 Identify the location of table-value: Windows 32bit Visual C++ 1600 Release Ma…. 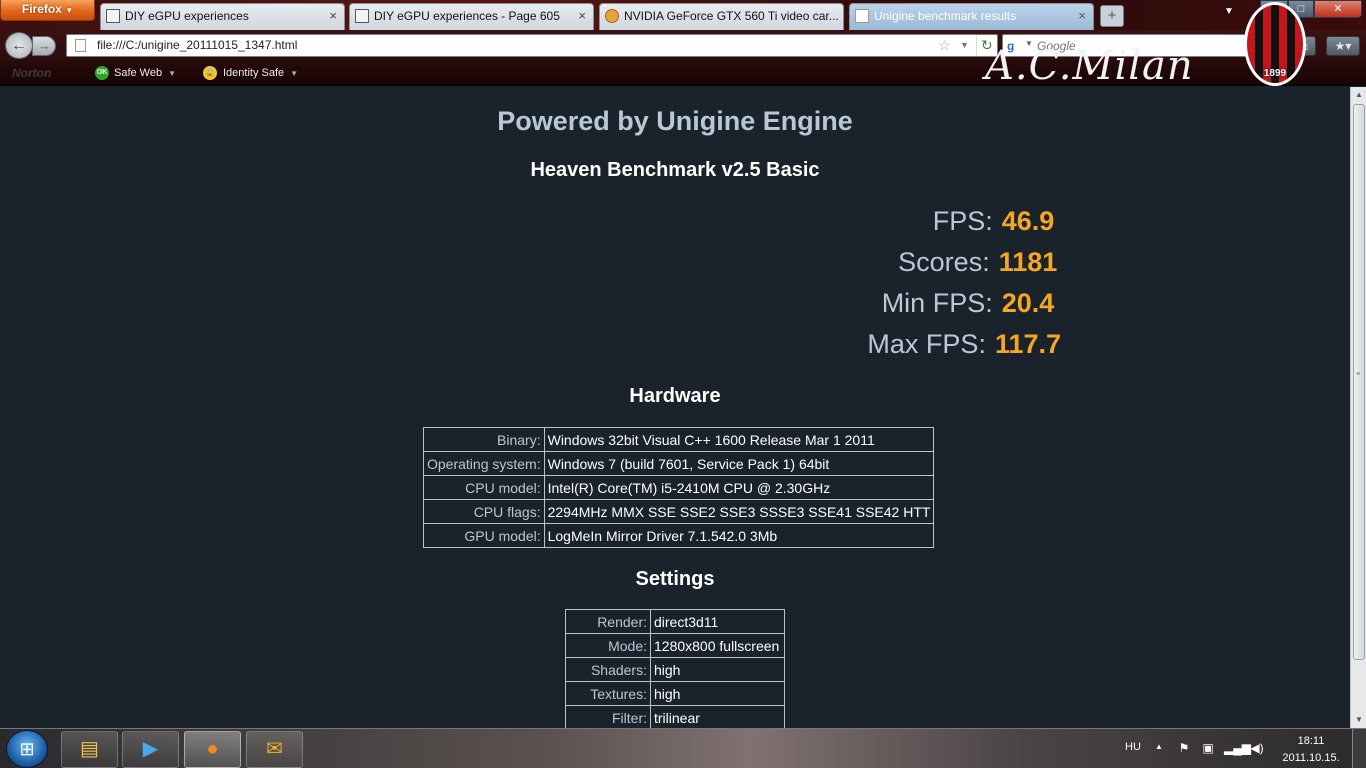
(739, 439).